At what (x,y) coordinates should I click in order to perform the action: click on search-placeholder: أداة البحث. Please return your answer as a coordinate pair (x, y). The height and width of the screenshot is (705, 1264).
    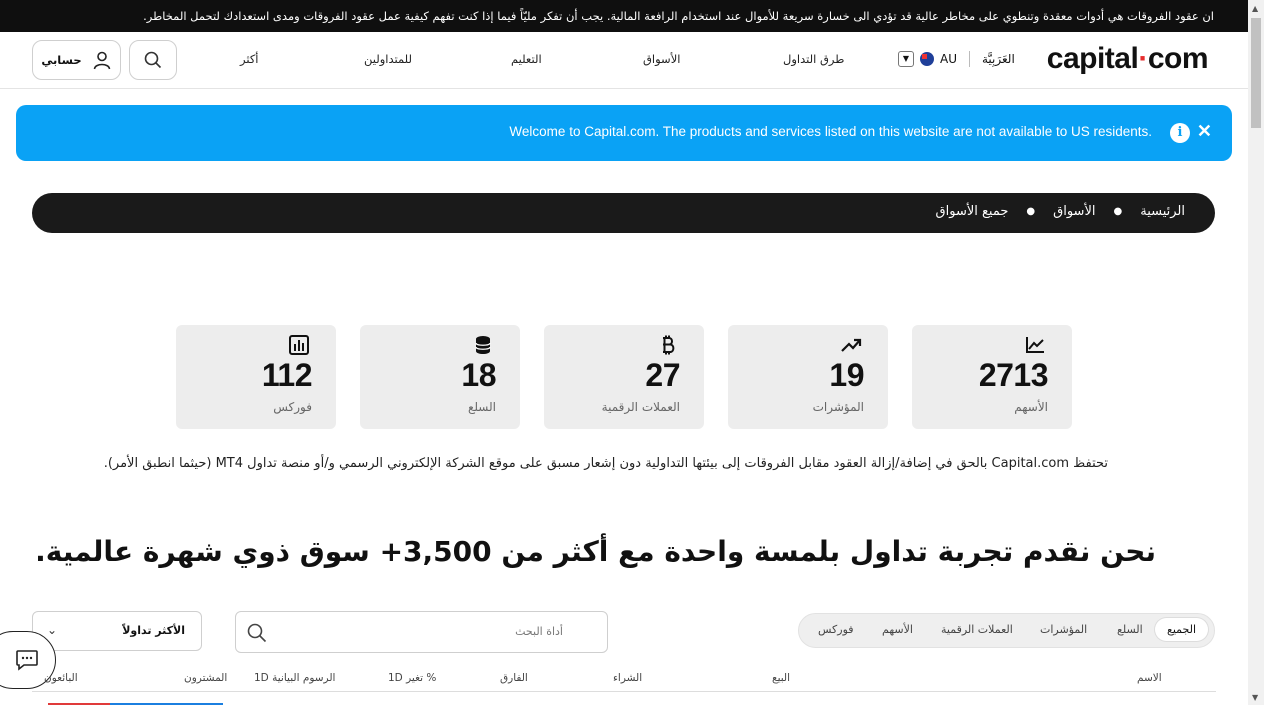
    Looking at the image, I should click on (539, 631).